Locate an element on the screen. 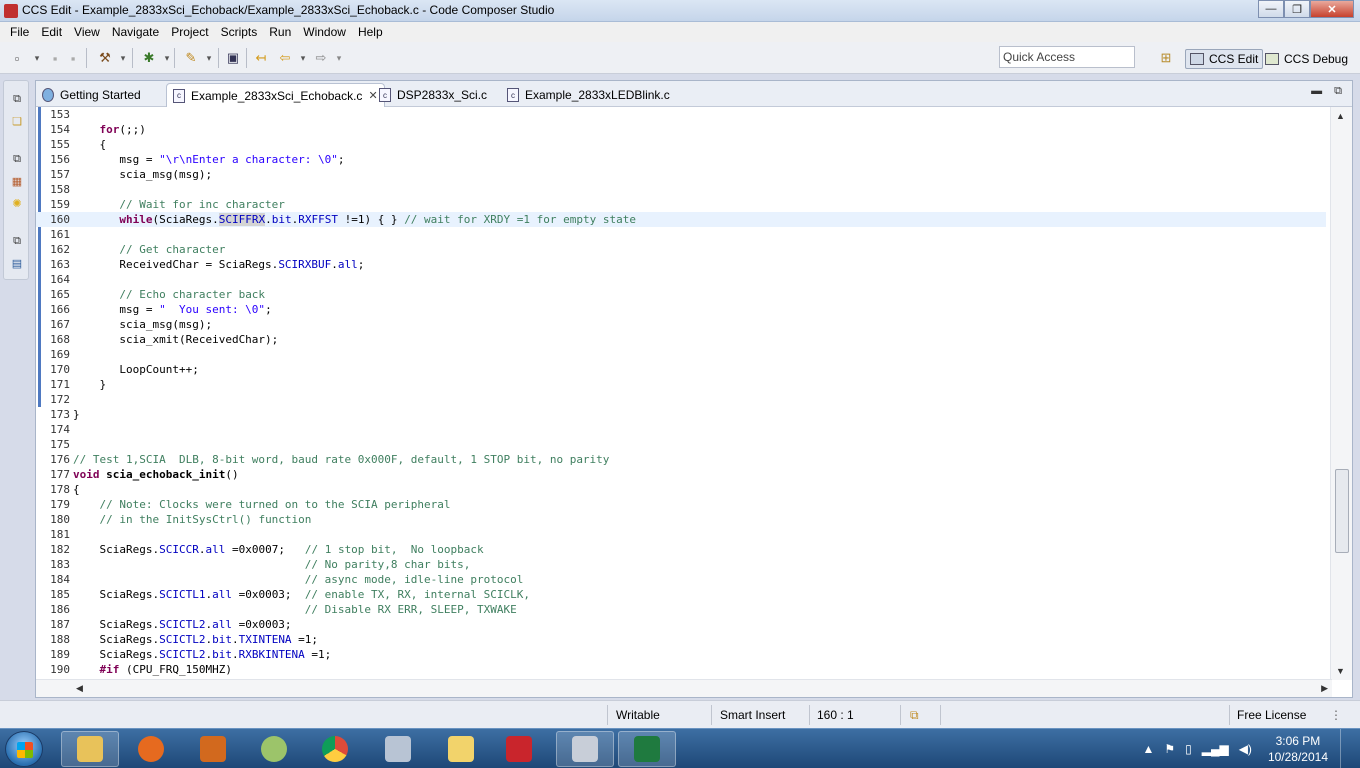 The width and height of the screenshot is (1360, 768). scroll-thumb is located at coordinates (1342, 511).